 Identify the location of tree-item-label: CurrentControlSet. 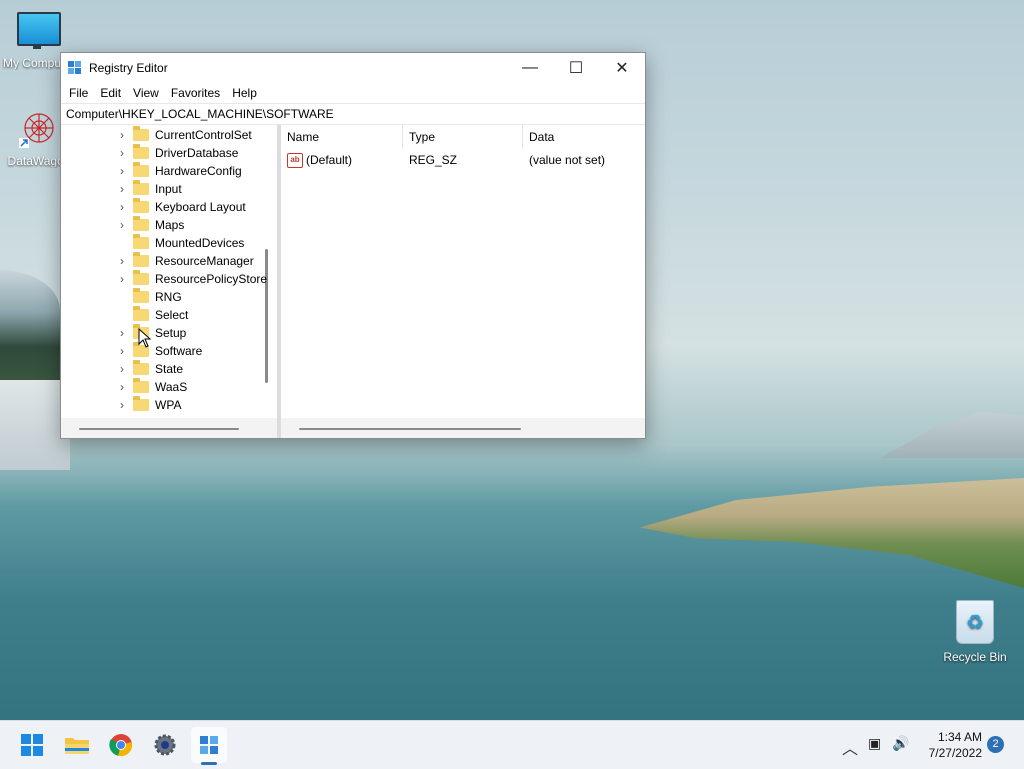
(203, 135).